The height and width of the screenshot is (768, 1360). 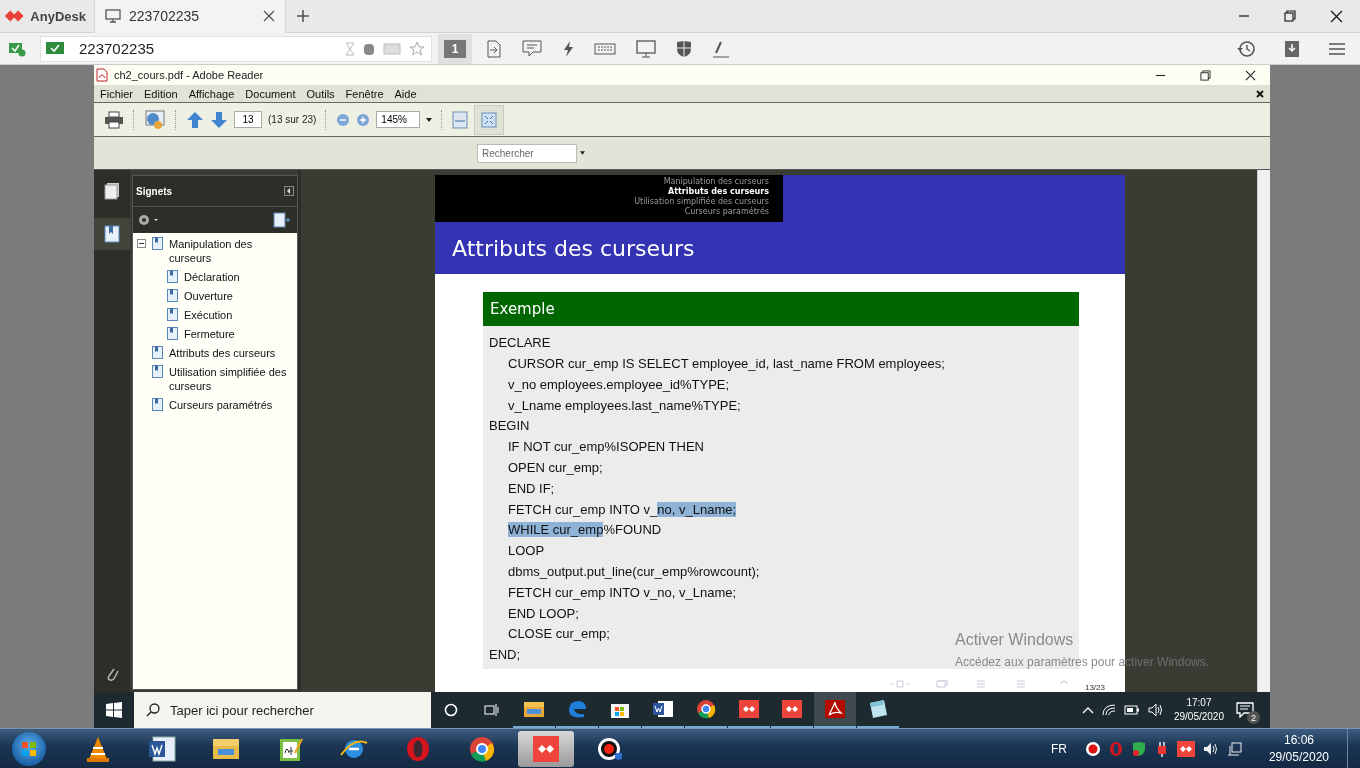 What do you see at coordinates (114, 710) in the screenshot?
I see `windows-start-icon` at bounding box center [114, 710].